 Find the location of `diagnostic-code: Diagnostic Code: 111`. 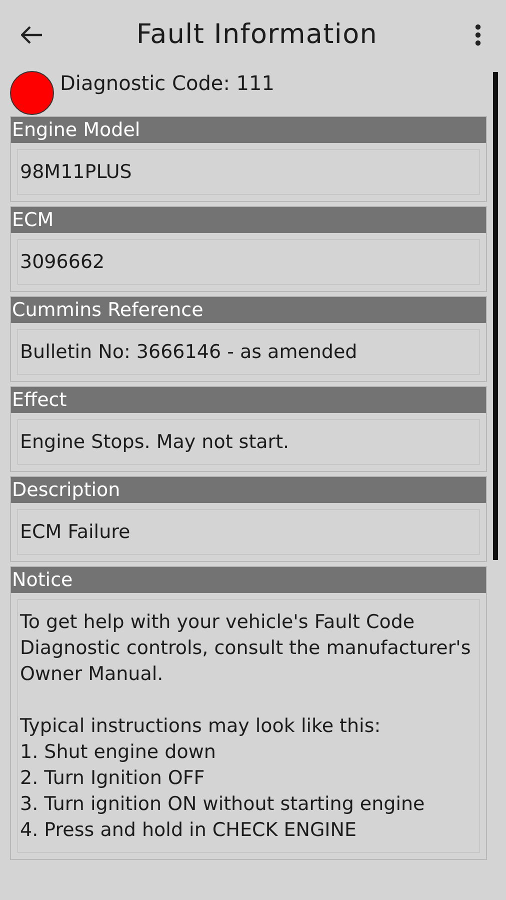

diagnostic-code: Diagnostic Code: 111 is located at coordinates (167, 83).